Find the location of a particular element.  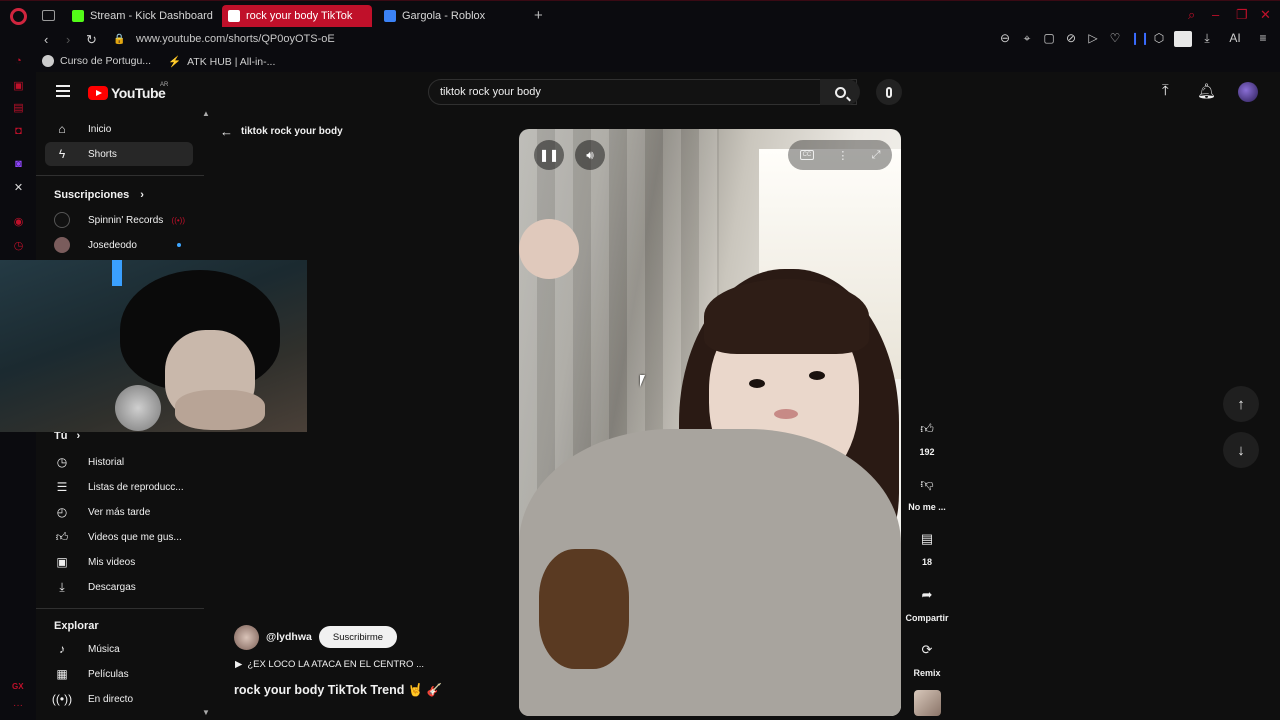

snapshot-icon: ▢ is located at coordinates (1049, 39).